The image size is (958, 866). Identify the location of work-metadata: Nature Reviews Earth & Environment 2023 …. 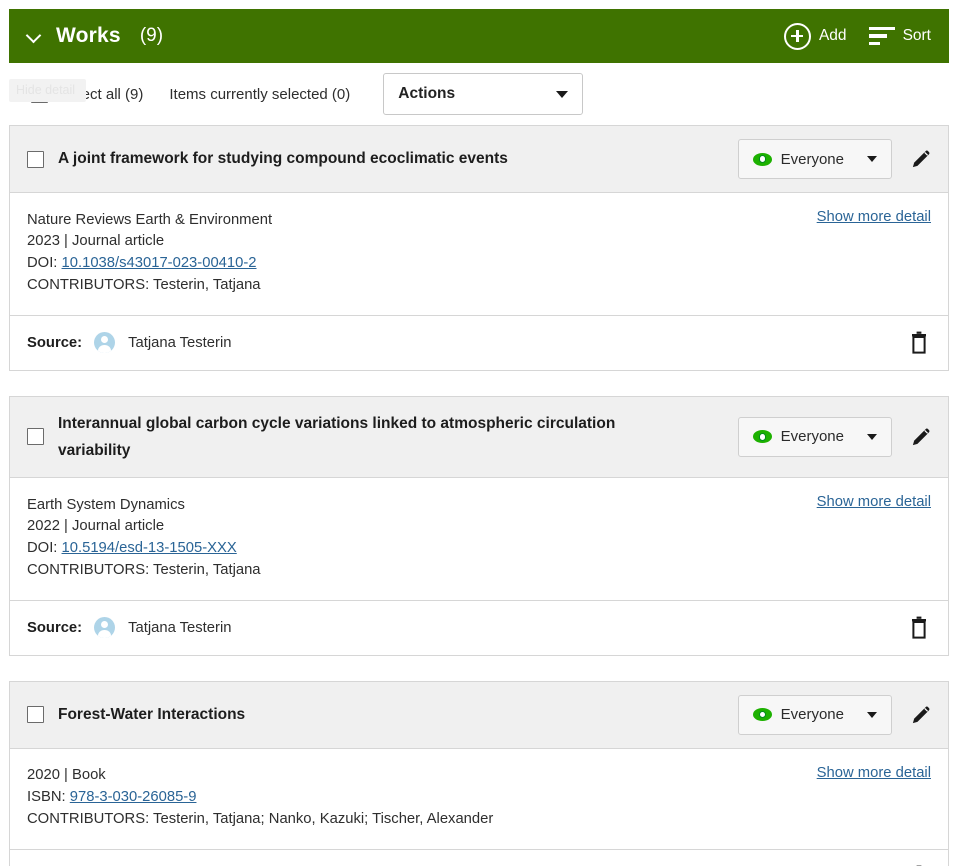
(413, 253).